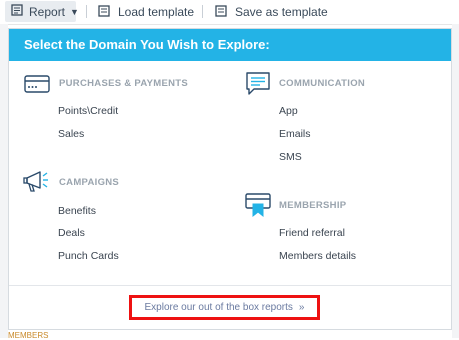 This screenshot has width=459, height=340. What do you see at coordinates (219, 307) in the screenshot?
I see `explore-reports-link: Explore our out of the box reports` at bounding box center [219, 307].